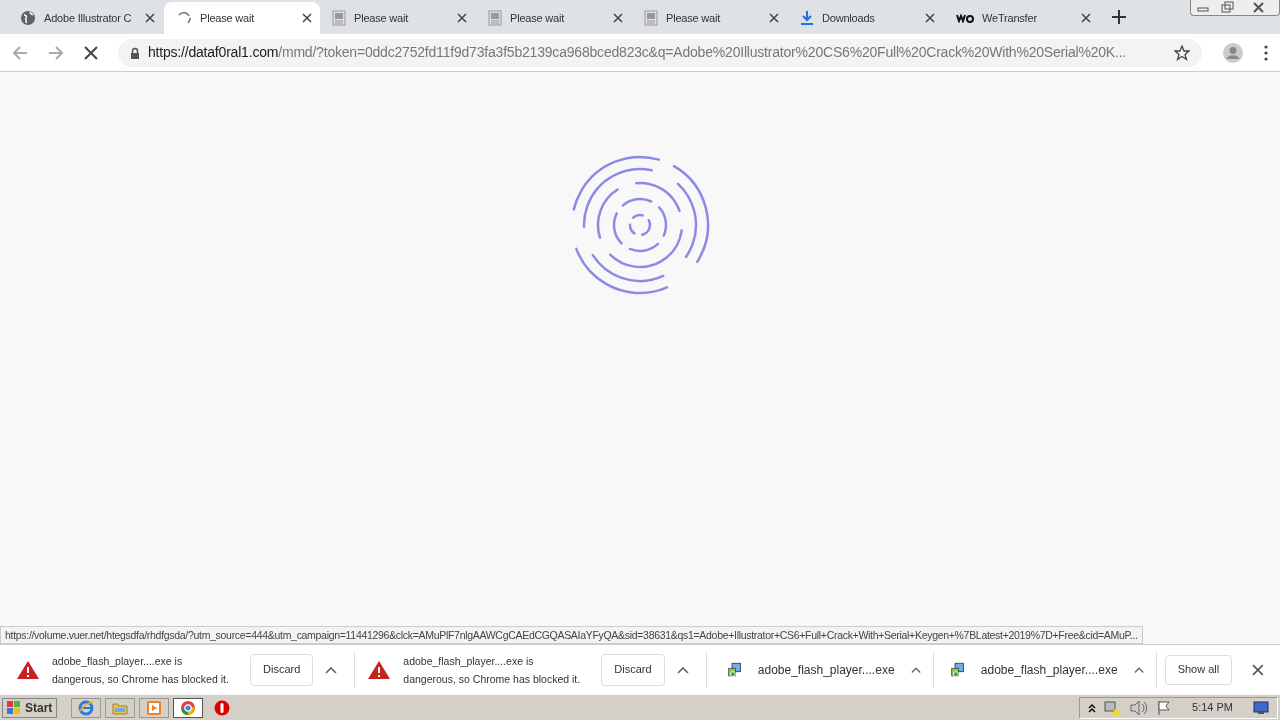  I want to click on browser-e-icon, so click(86, 707).